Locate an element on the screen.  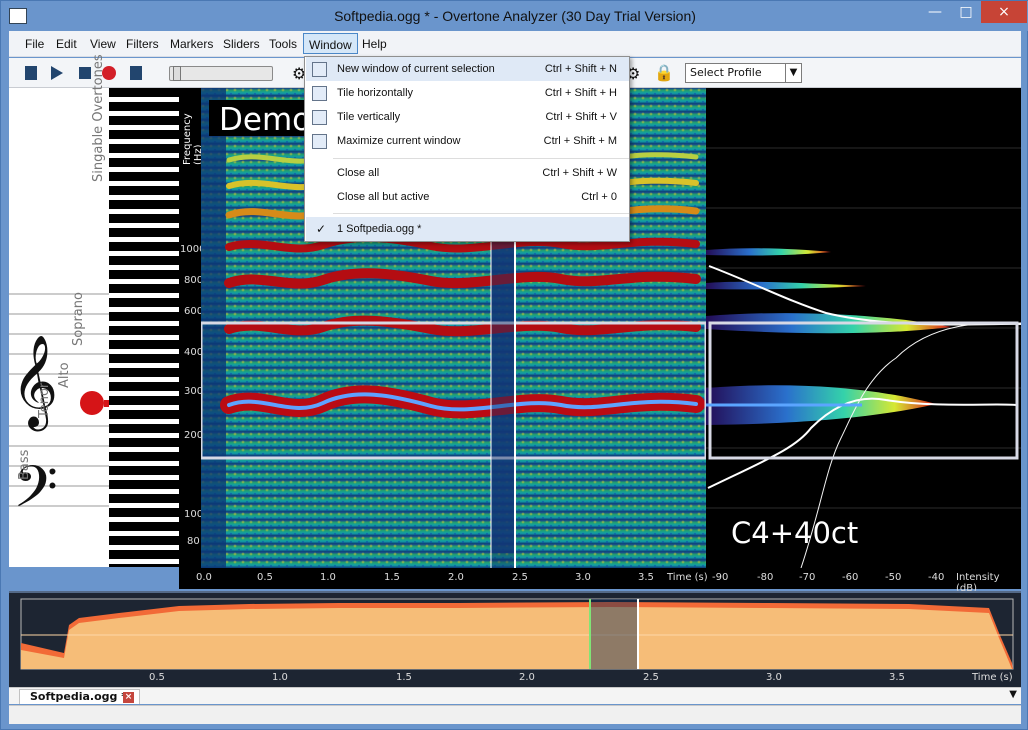
waveform is located at coordinates (515, 632).